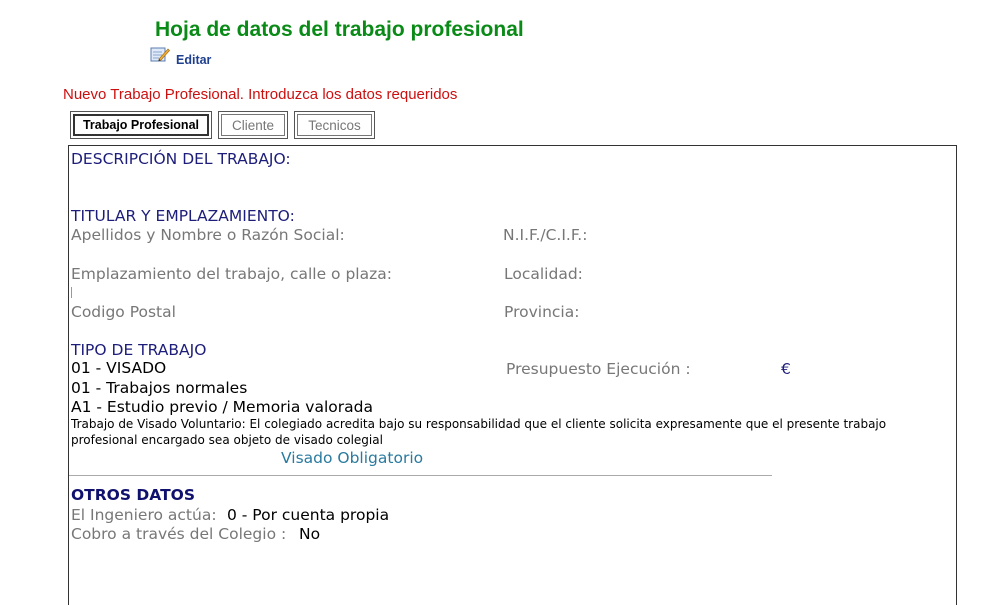 This screenshot has height=605, width=1000. I want to click on tab-label: Trabajo Profesional, so click(141, 125).